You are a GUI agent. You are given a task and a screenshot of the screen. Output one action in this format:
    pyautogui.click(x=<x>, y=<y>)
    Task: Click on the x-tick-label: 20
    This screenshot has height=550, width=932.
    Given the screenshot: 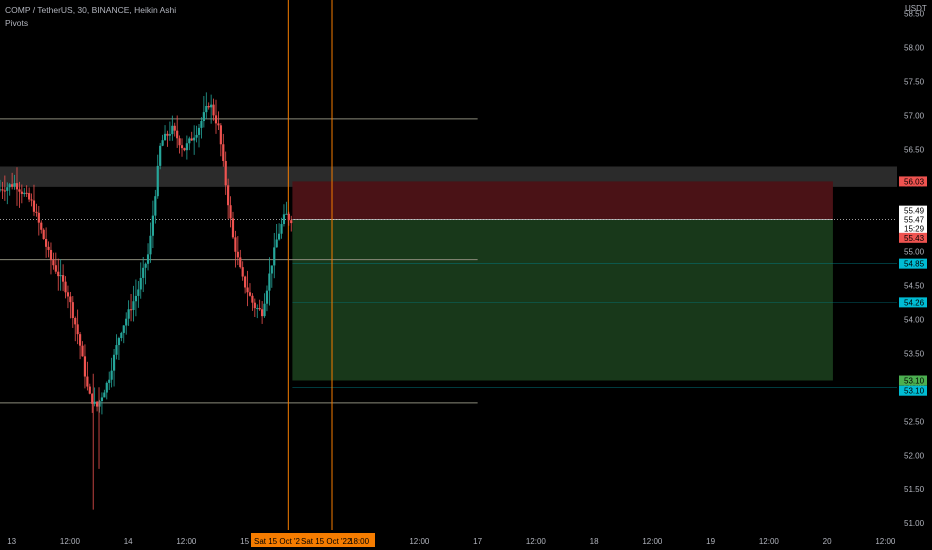 What is the action you would take?
    pyautogui.click(x=827, y=541)
    